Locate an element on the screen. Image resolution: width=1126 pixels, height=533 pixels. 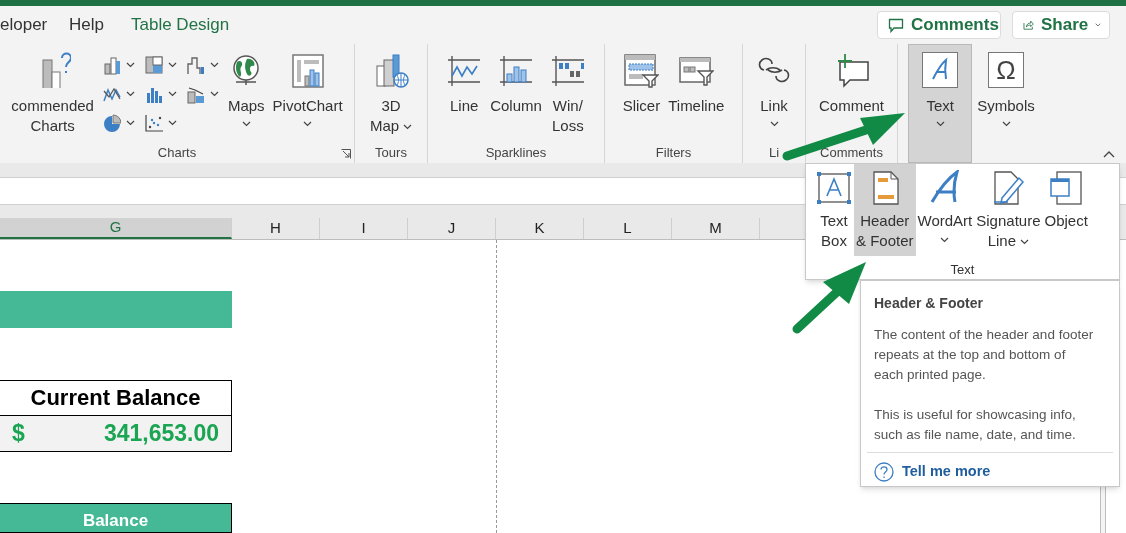
dialog-launcher-icon is located at coordinates (346, 154).